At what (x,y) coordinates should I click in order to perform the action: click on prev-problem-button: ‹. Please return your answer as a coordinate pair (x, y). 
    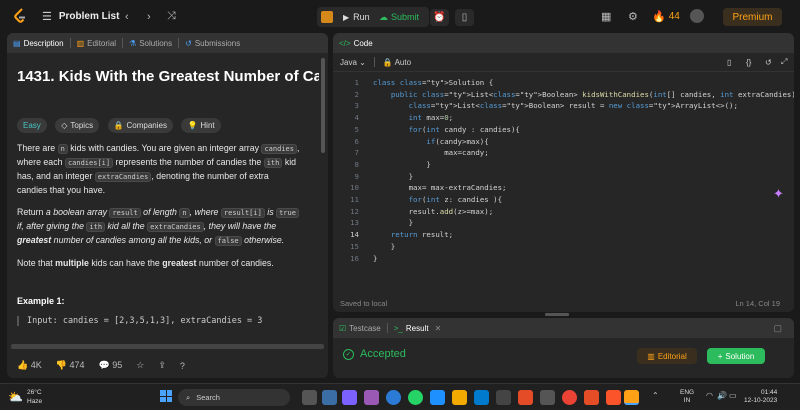
    Looking at the image, I should click on (127, 16).